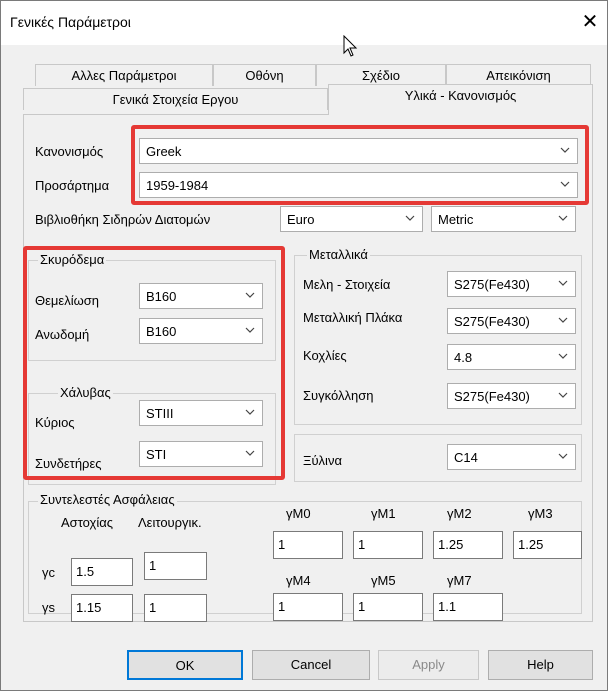  Describe the element at coordinates (48, 607) in the screenshot. I see `gs-label: γs` at that location.